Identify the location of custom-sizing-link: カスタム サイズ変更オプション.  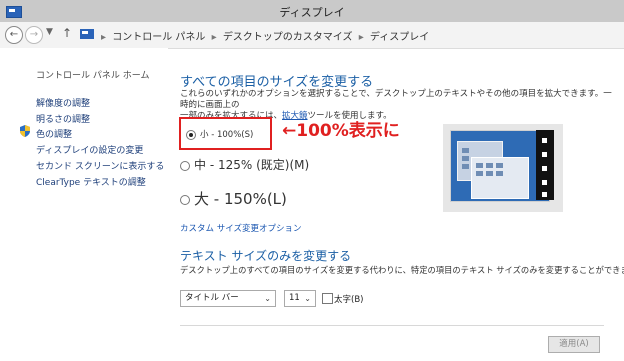
(240, 228).